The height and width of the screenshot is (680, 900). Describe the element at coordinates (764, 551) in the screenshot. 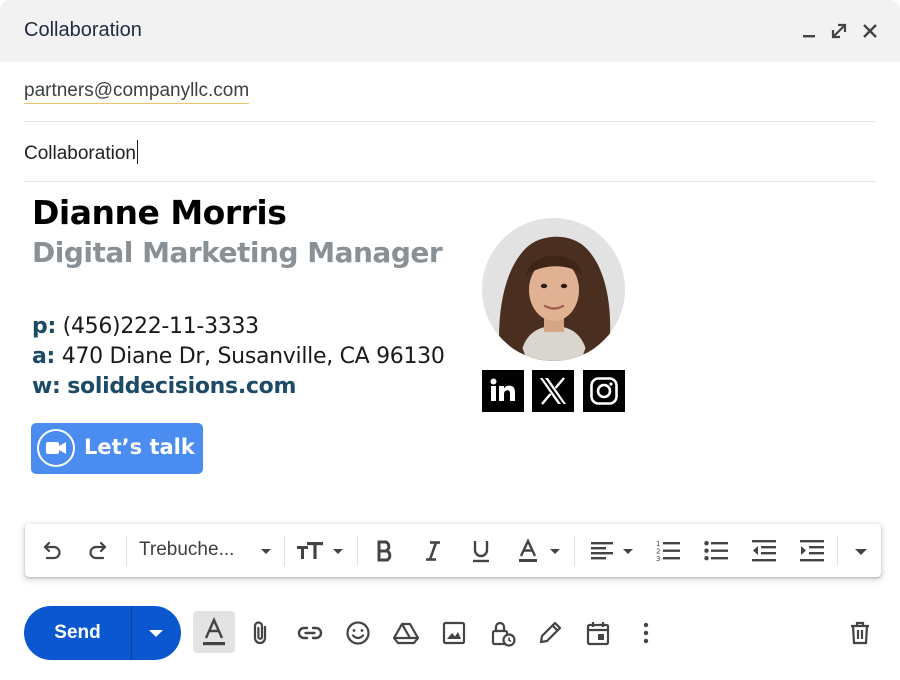

I see `indent-less-icon` at that location.